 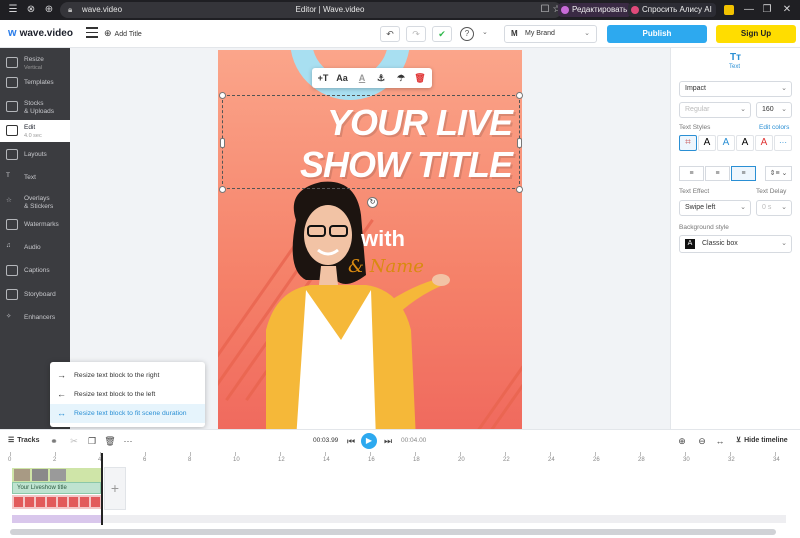 What do you see at coordinates (372, 202) in the screenshot?
I see `rotate-handle: ↻` at bounding box center [372, 202].